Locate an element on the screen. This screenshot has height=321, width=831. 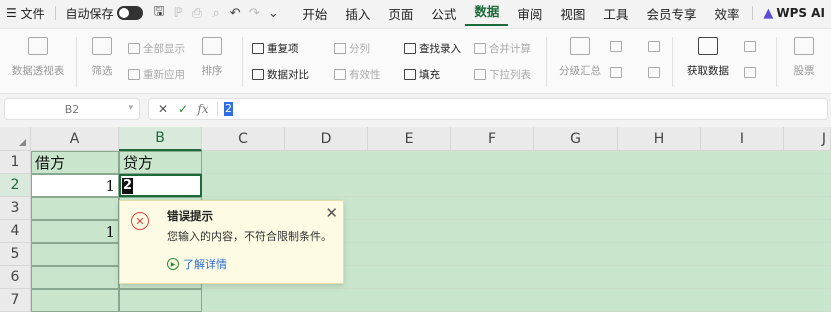
cancel-icon: ✕ is located at coordinates (163, 109).